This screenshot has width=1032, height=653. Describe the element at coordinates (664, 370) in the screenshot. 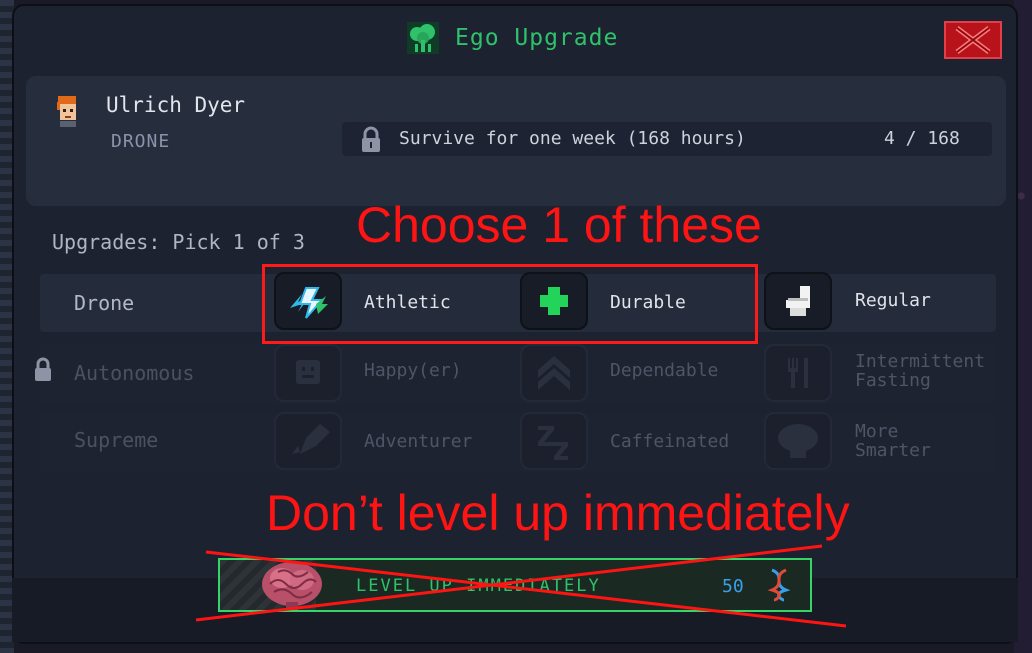

I see `option-label-dependable: Dependable` at that location.